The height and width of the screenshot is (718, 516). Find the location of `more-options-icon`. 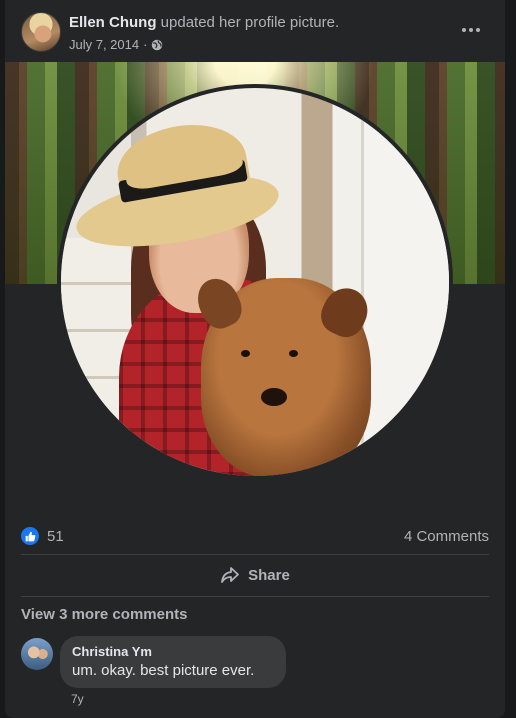

more-options-icon is located at coordinates (471, 30).